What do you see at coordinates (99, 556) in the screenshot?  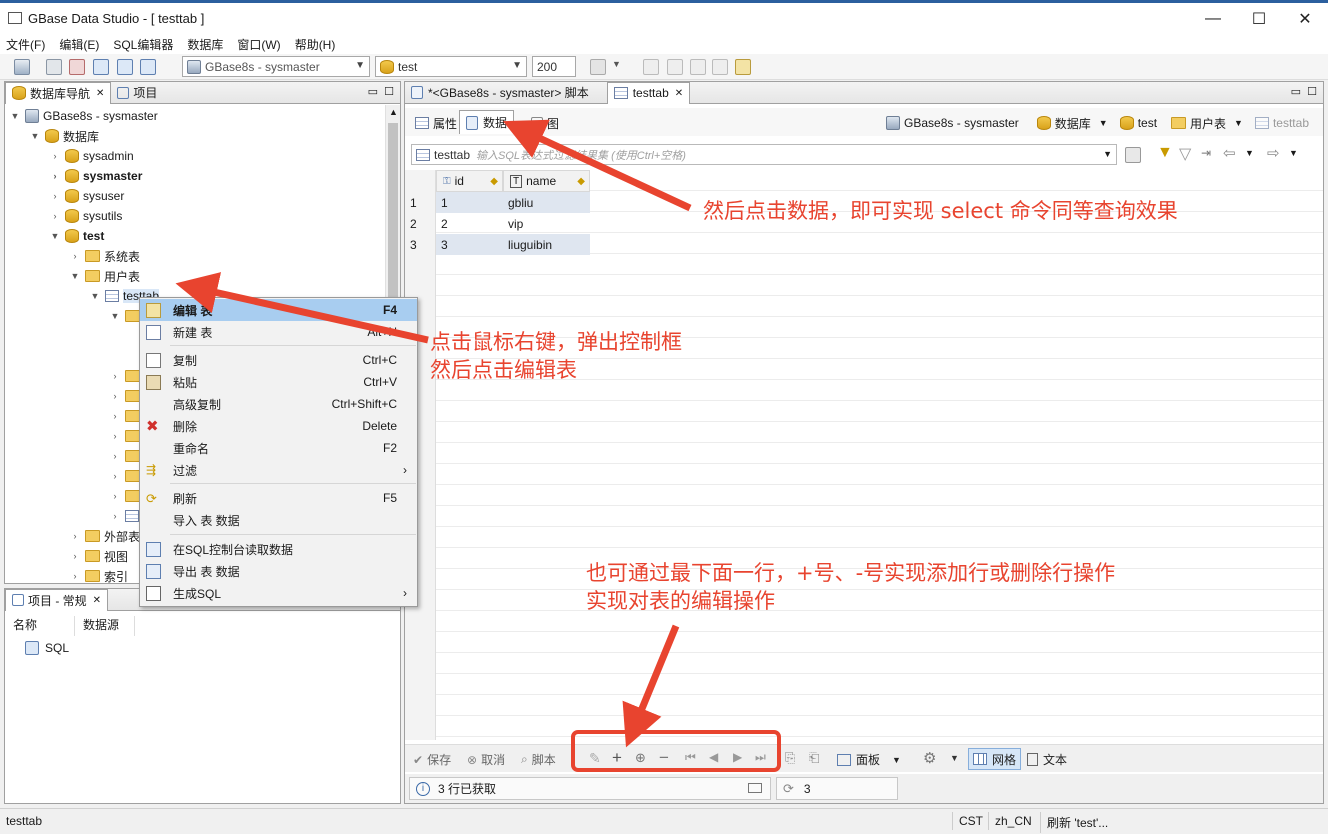 I see `tree-item-views: › 视图` at bounding box center [99, 556].